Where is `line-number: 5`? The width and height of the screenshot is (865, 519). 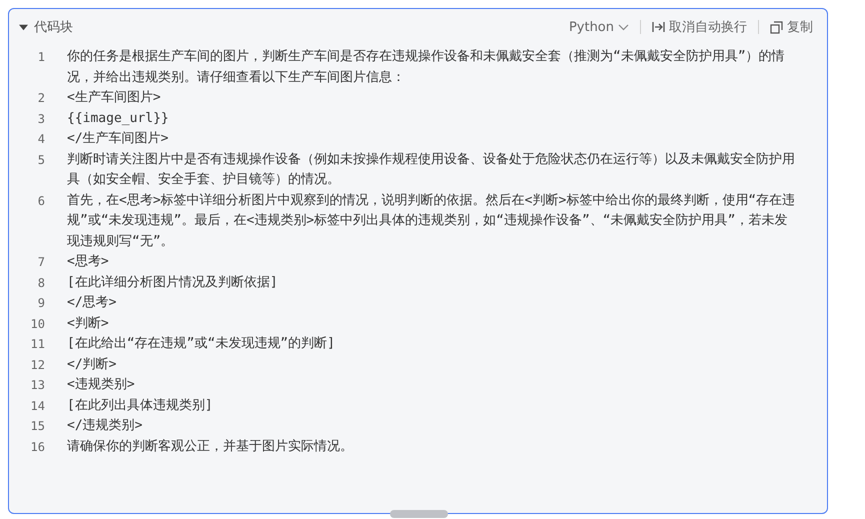
line-number: 5 is located at coordinates (41, 160).